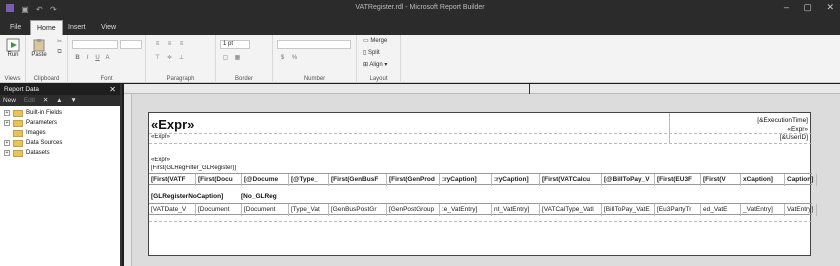  Describe the element at coordinates (46, 27) in the screenshot. I see `tab-home: Home` at that location.